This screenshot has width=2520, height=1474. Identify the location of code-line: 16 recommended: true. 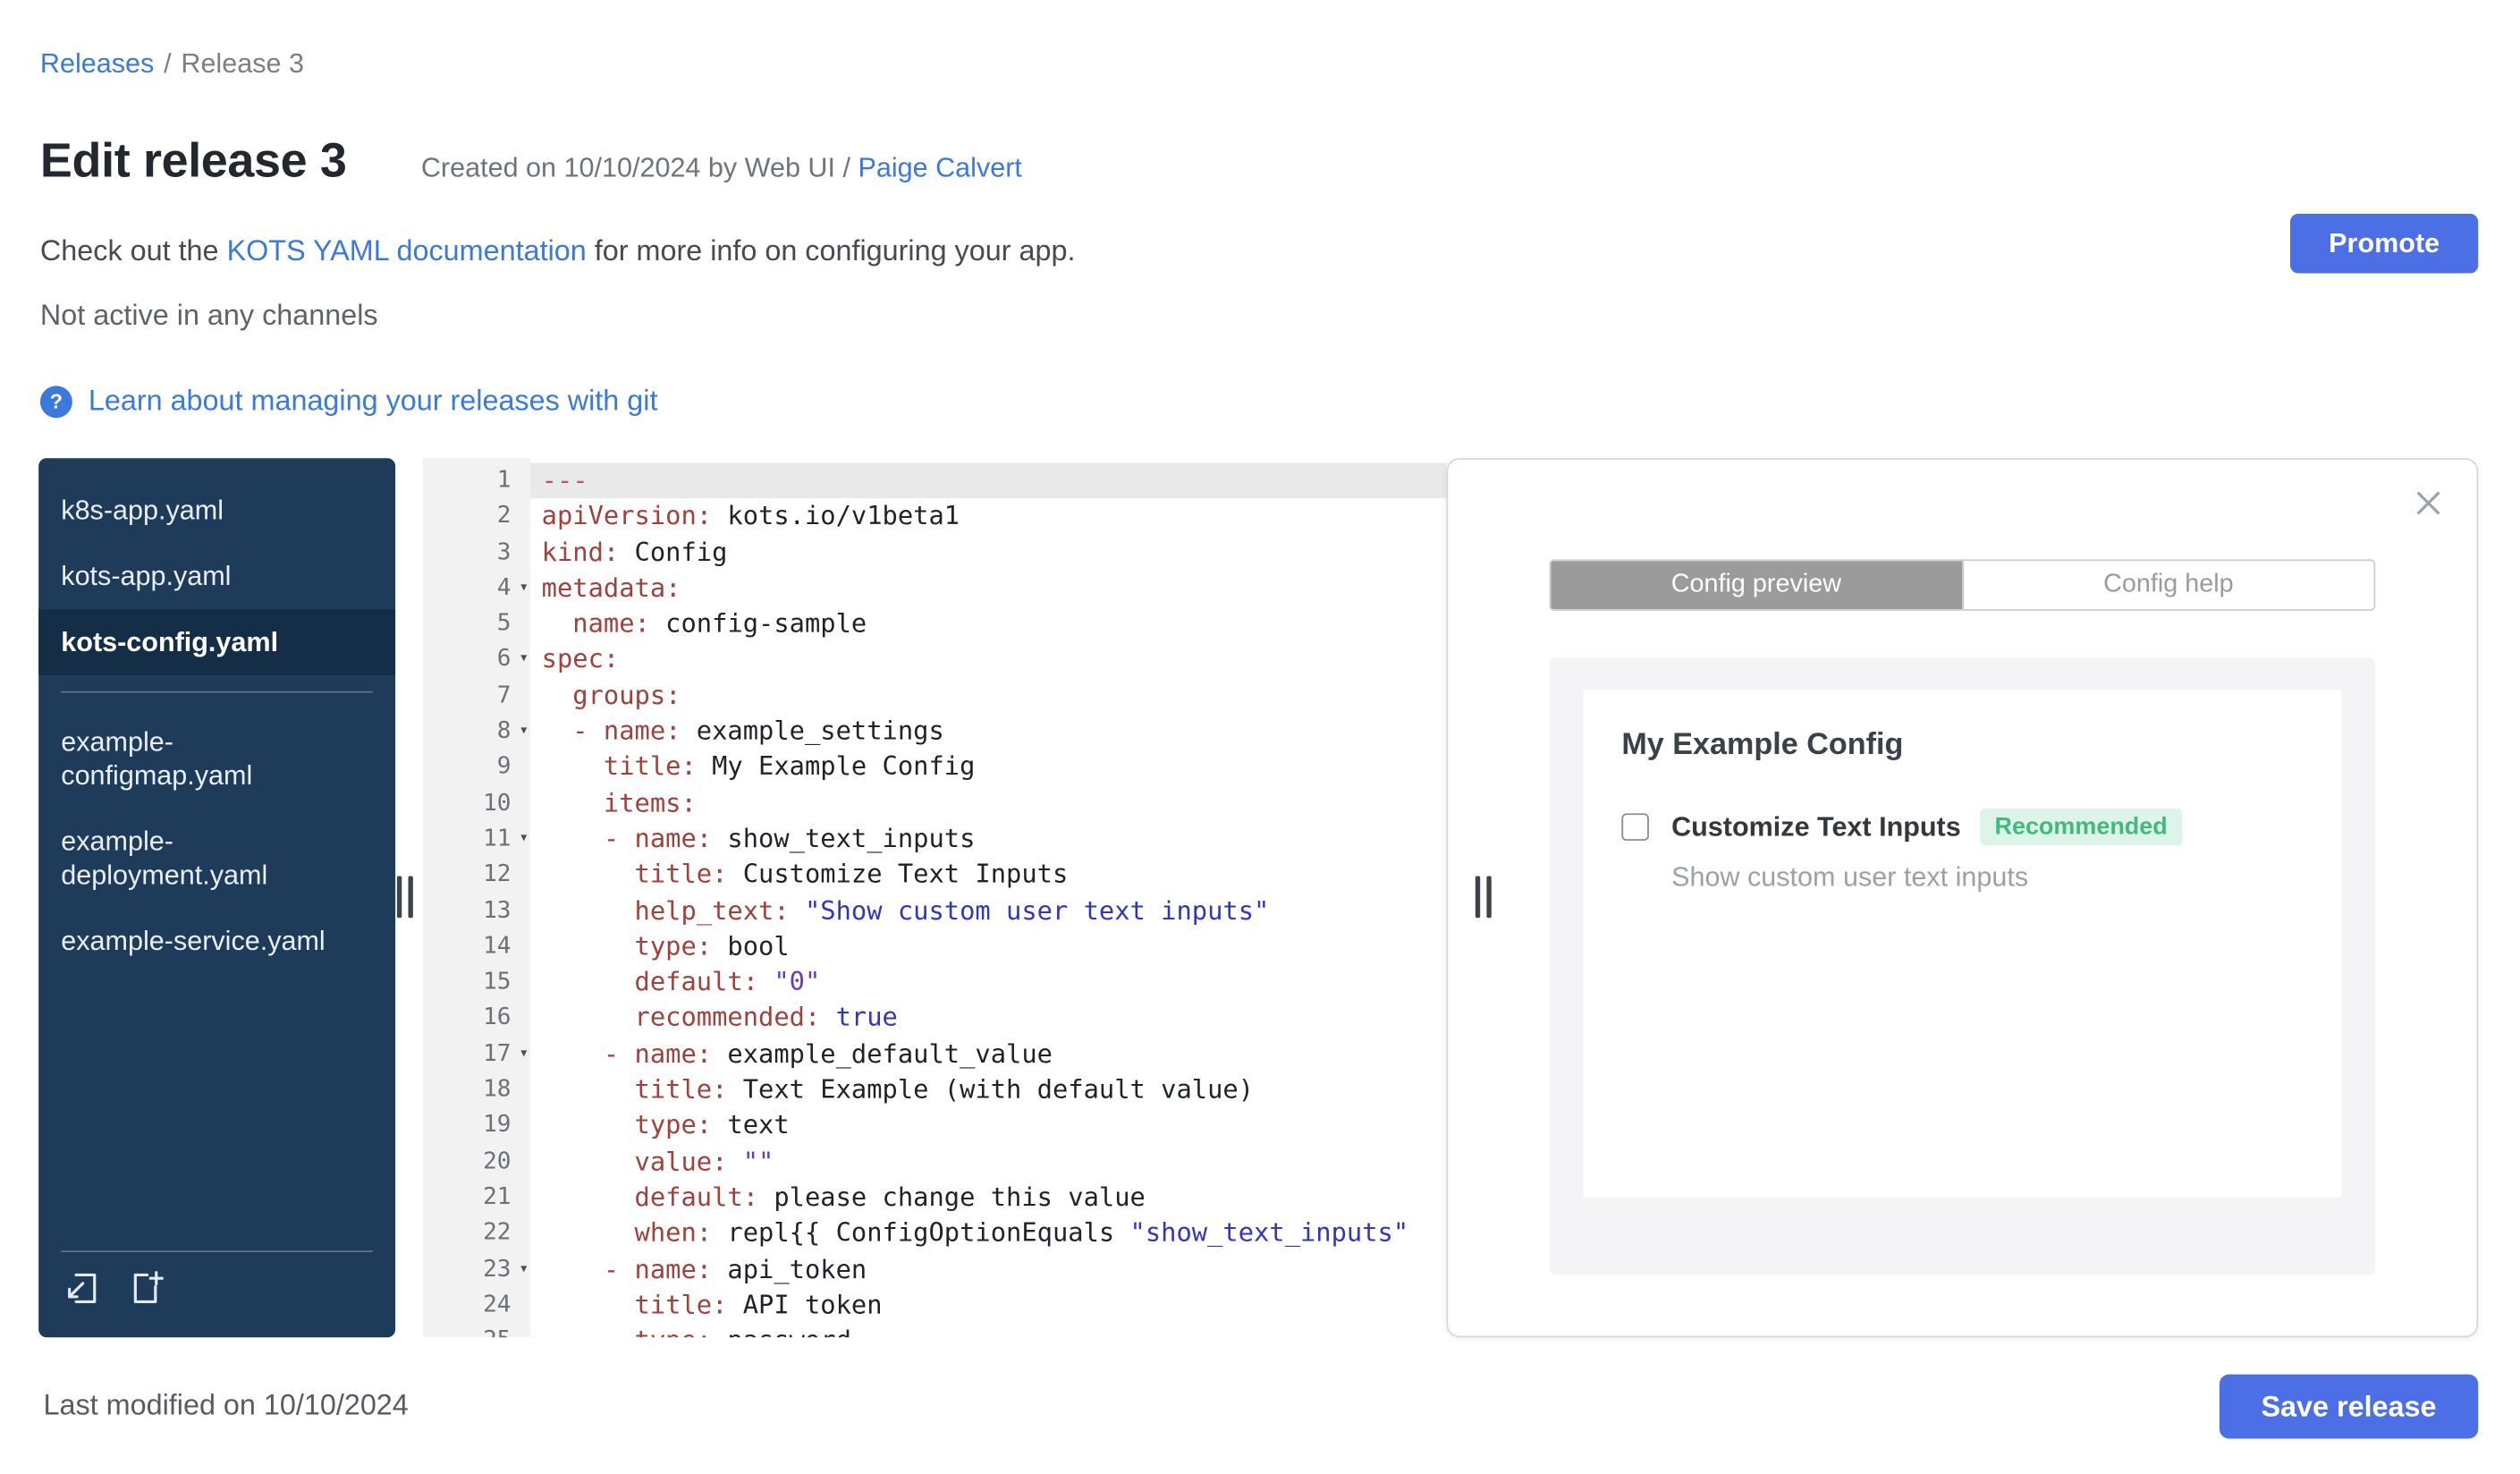
(935, 1019).